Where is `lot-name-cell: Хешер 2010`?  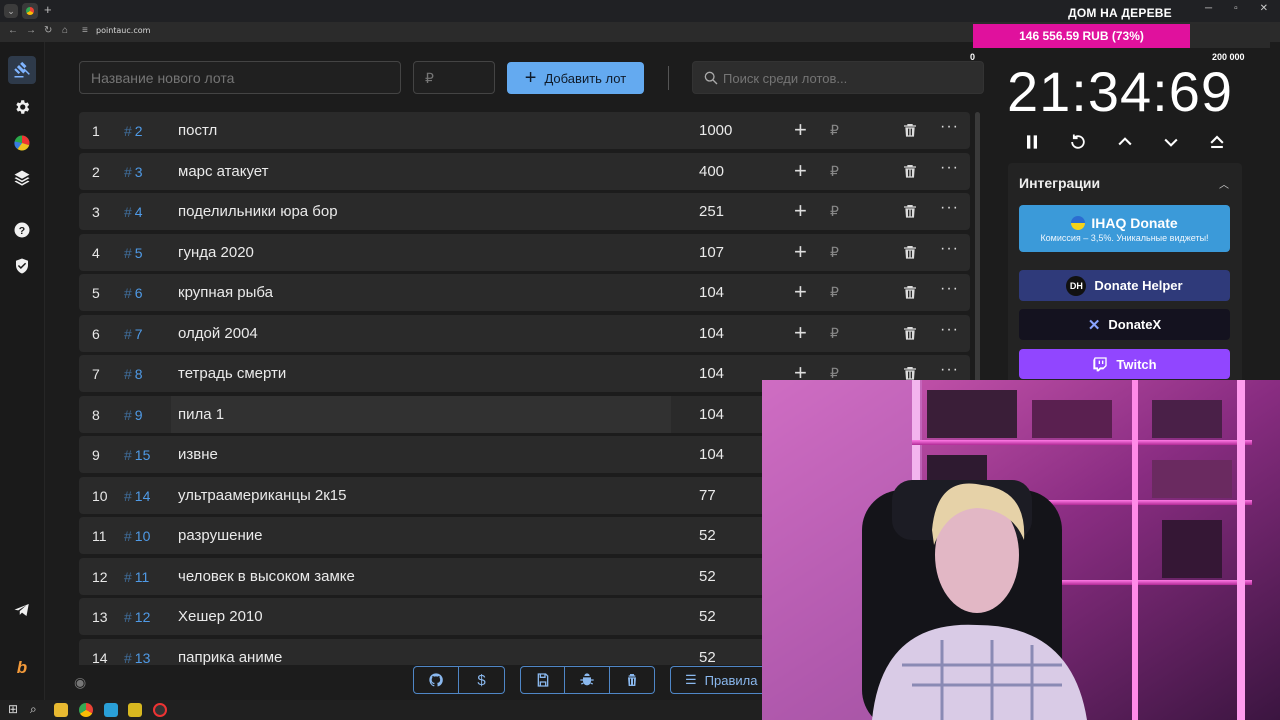 lot-name-cell: Хешер 2010 is located at coordinates (421, 616).